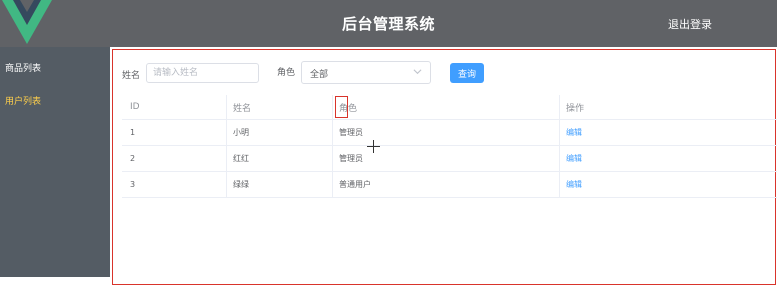 The height and width of the screenshot is (285, 777). Describe the element at coordinates (174, 107) in the screenshot. I see `column-header-id: ID` at that location.